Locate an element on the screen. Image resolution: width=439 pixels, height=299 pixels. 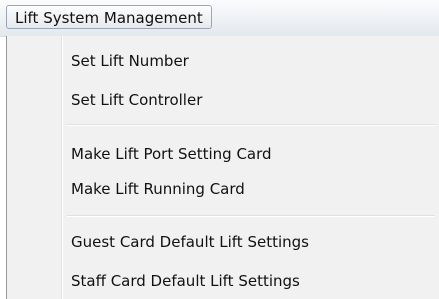
menu-item-staff-card-default-lift-settings: Staff Card Default Lift Settings is located at coordinates (222, 281).